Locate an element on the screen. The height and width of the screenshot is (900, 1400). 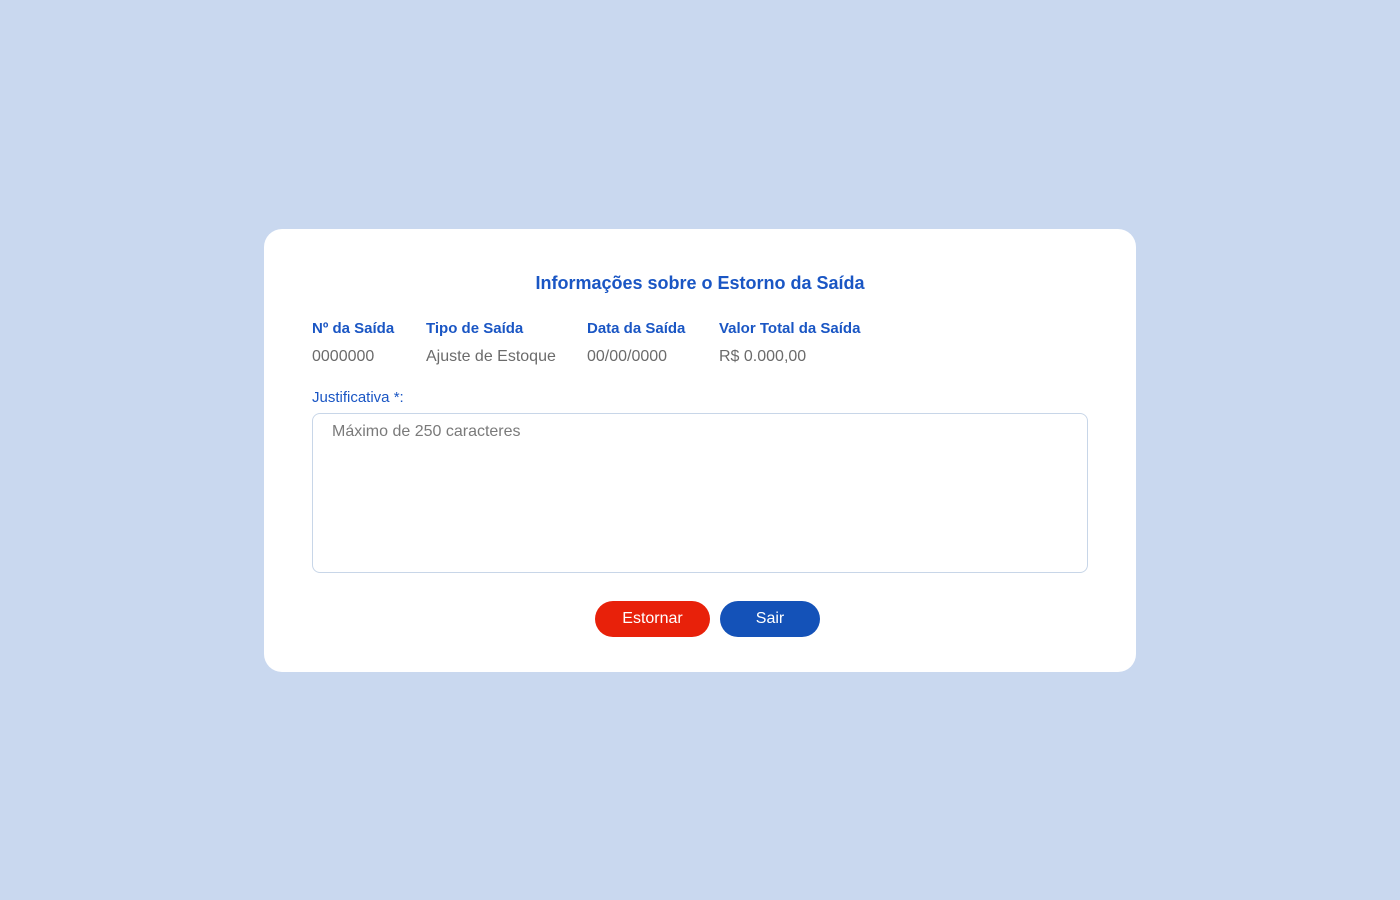
info-data-saida: Data da Saída 00/00/0000 is located at coordinates (636, 343).